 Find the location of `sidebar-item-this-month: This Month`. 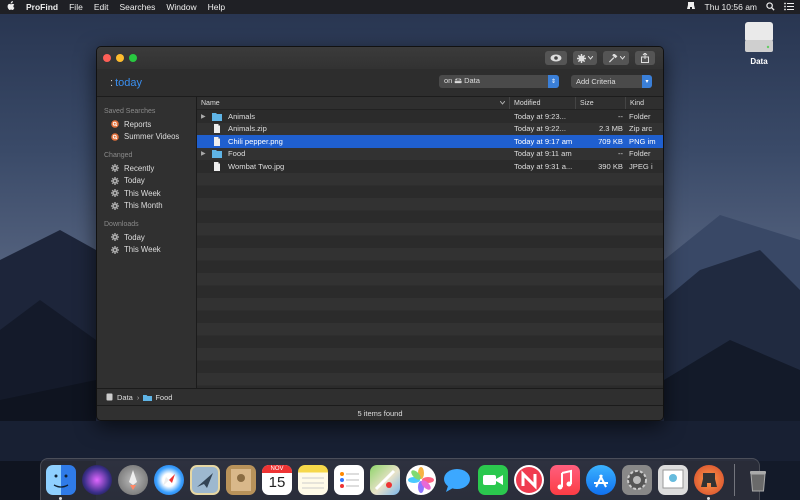

sidebar-item-this-month: This Month is located at coordinates (146, 206).